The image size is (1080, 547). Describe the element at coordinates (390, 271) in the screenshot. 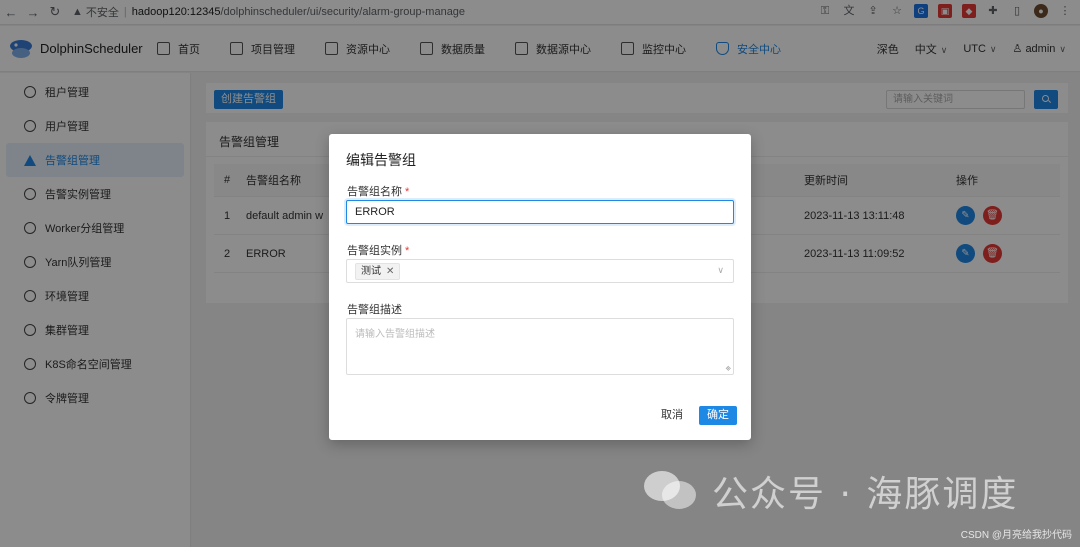

I see `close-icon: ✕` at that location.